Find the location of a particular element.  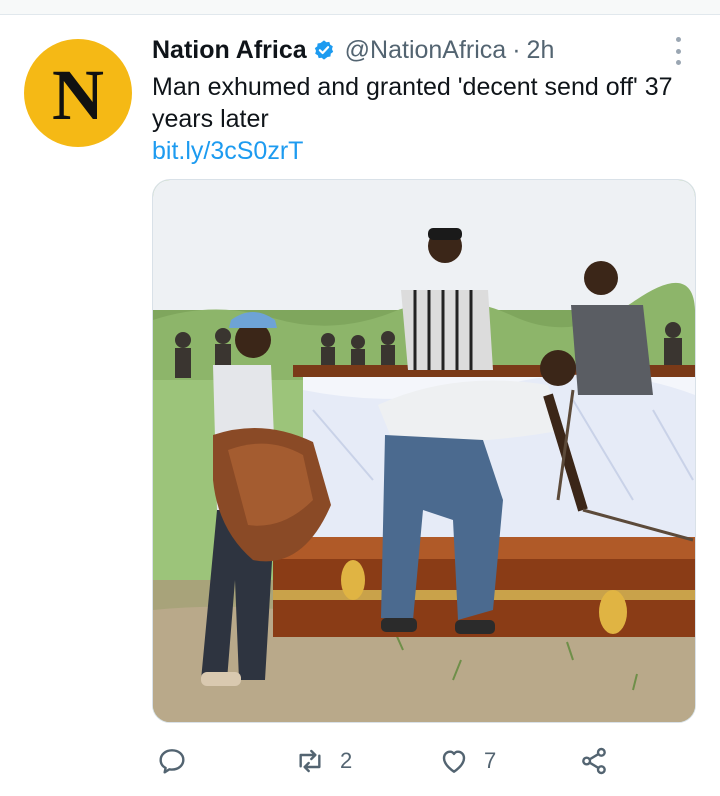

share-button is located at coordinates (594, 761).